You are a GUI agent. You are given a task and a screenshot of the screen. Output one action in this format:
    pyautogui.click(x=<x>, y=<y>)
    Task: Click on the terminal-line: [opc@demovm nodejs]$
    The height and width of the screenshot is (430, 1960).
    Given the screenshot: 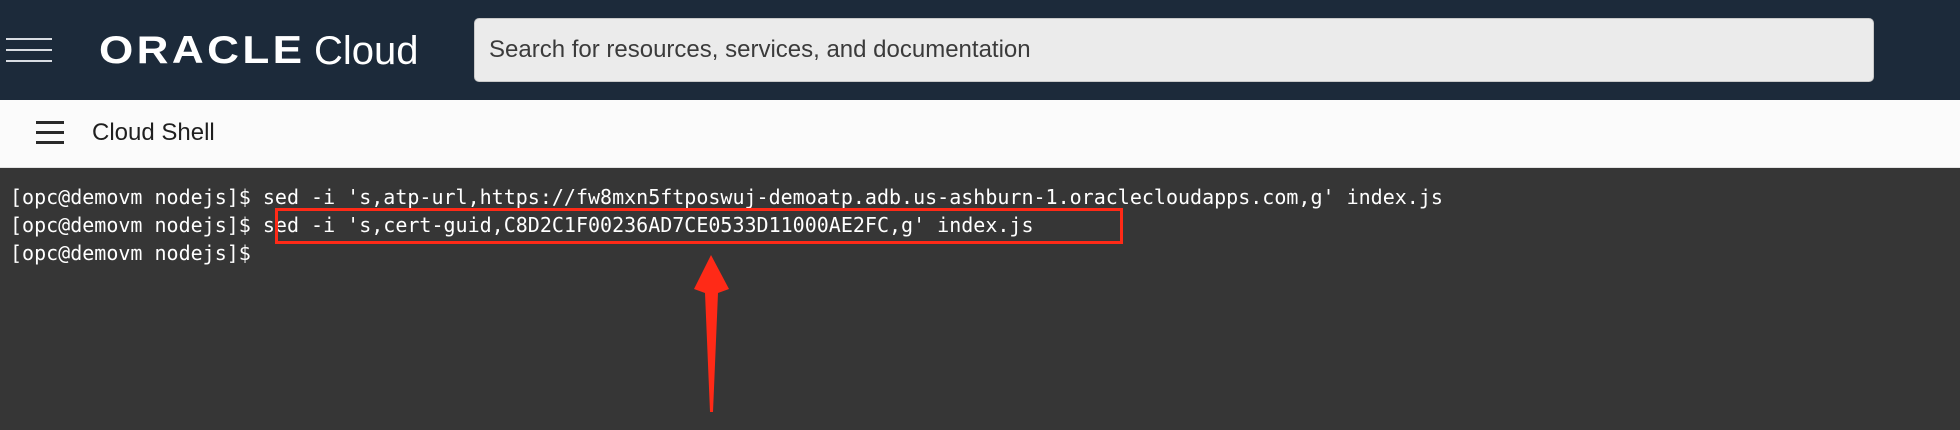 What is the action you would take?
    pyautogui.click(x=130, y=253)
    